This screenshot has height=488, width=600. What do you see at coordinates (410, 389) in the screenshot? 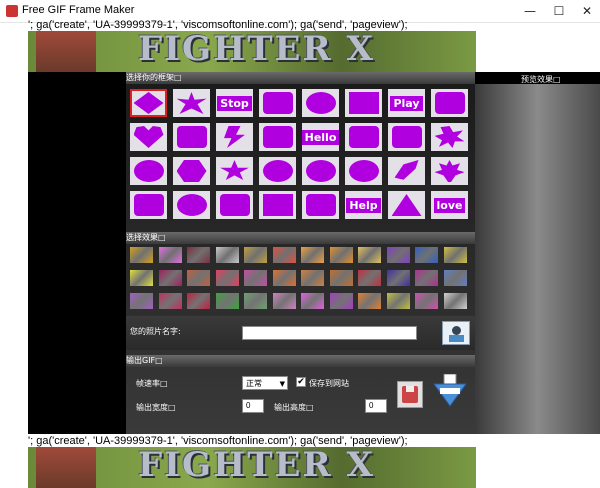
I see `disk-label` at bounding box center [410, 389].